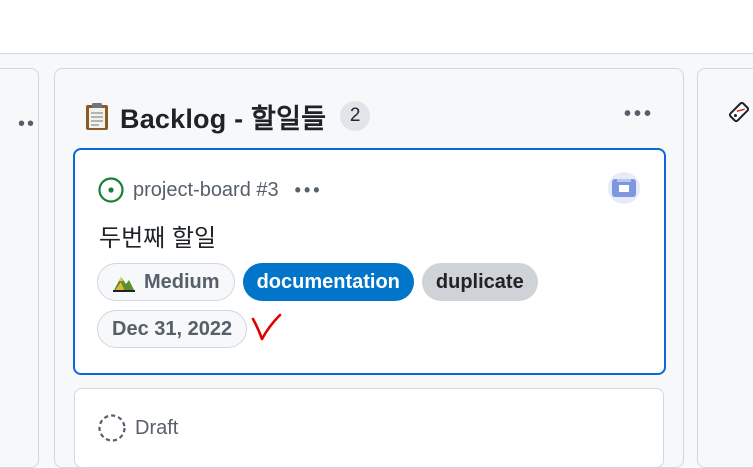 The image size is (753, 468). Describe the element at coordinates (639, 114) in the screenshot. I see `kebab-horizontal-icon: •••` at that location.